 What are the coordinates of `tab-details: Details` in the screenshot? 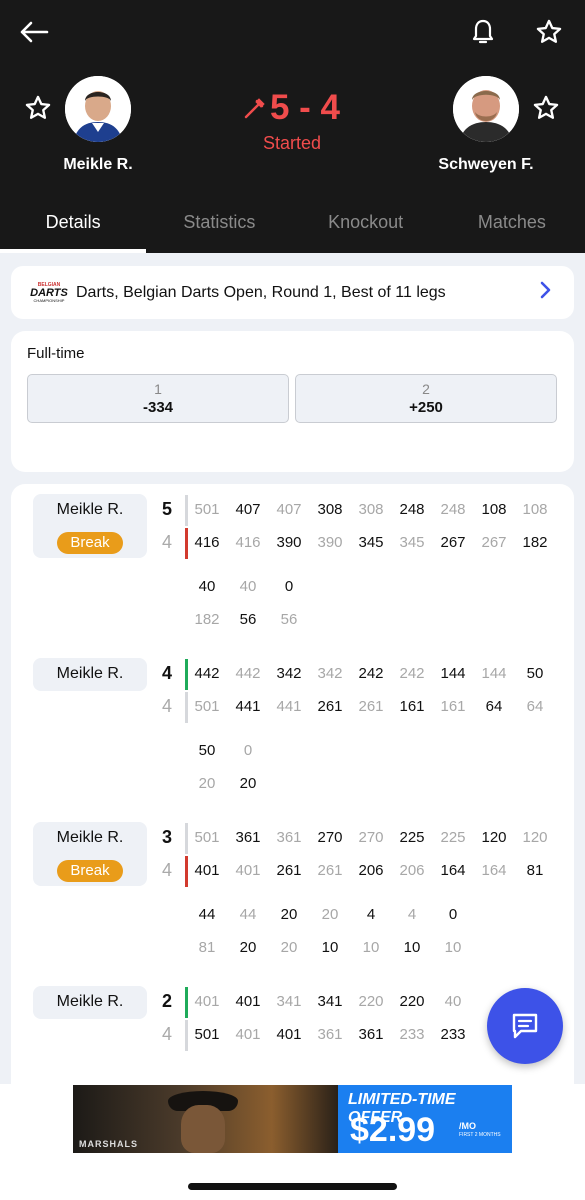 It's located at (73, 226).